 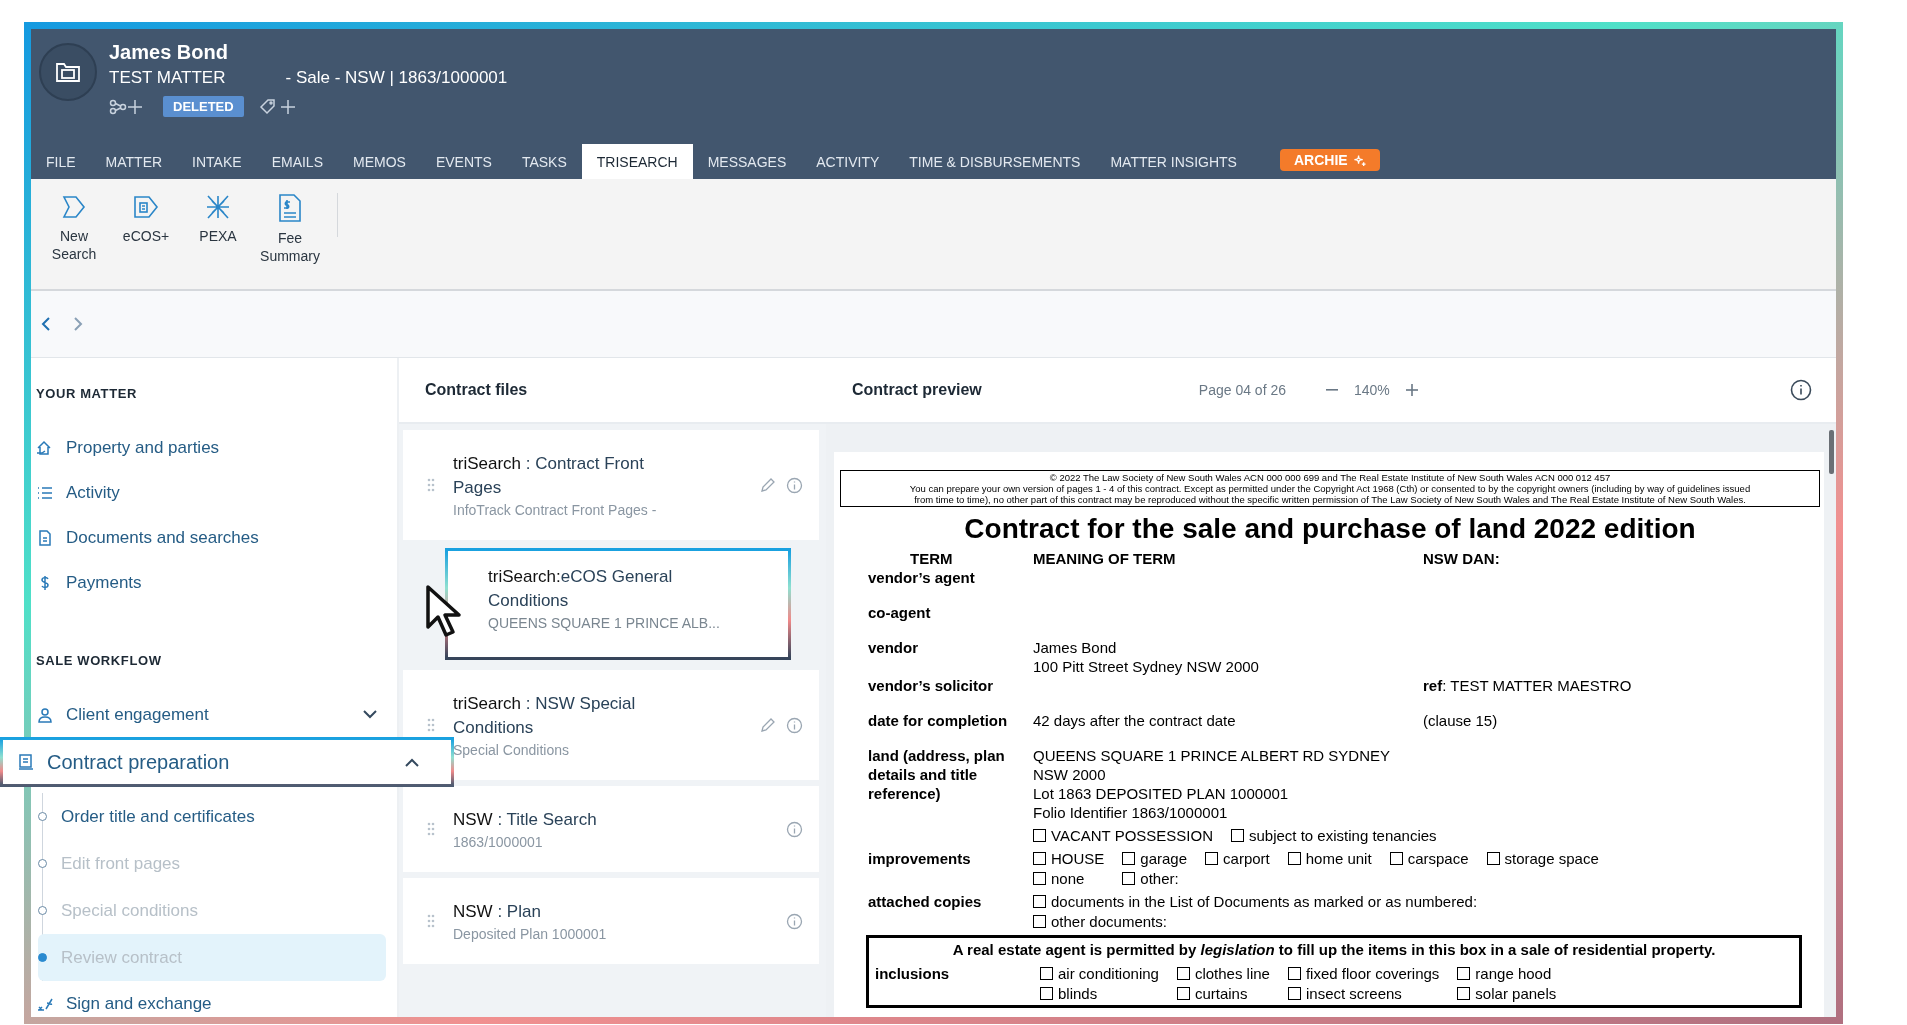 I want to click on file-title: NSW : Plan, so click(x=497, y=912).